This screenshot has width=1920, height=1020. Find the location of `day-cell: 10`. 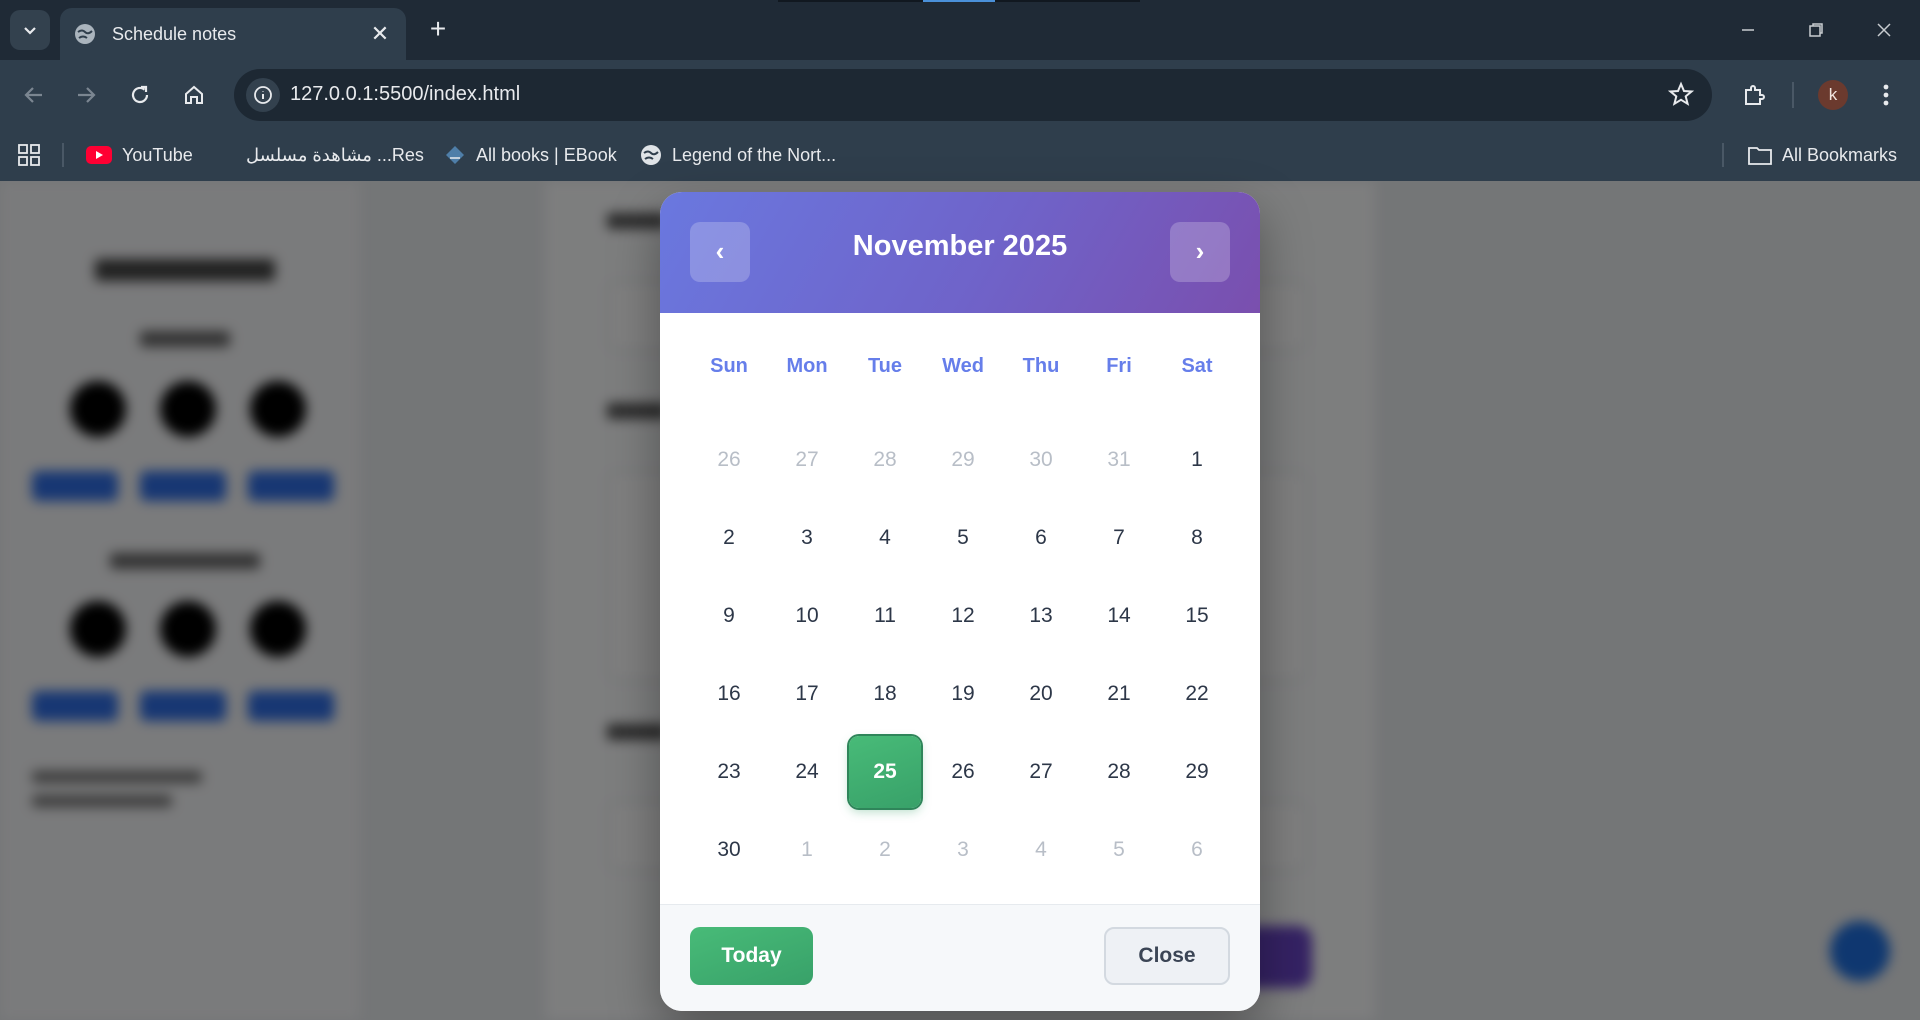

day-cell: 10 is located at coordinates (807, 616).